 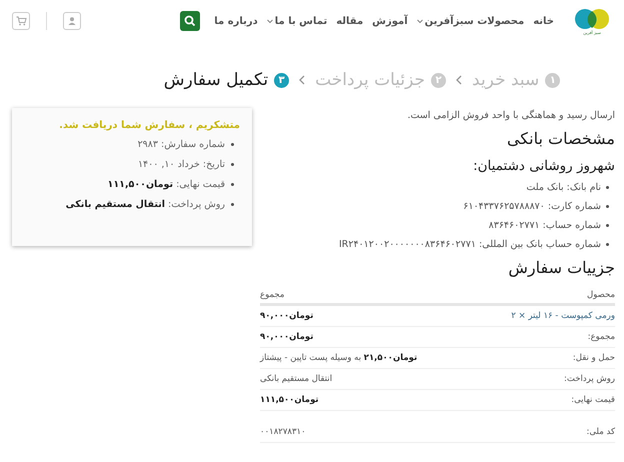 I want to click on table-cell: انتقال مستقیم بانکی, so click(x=367, y=379).